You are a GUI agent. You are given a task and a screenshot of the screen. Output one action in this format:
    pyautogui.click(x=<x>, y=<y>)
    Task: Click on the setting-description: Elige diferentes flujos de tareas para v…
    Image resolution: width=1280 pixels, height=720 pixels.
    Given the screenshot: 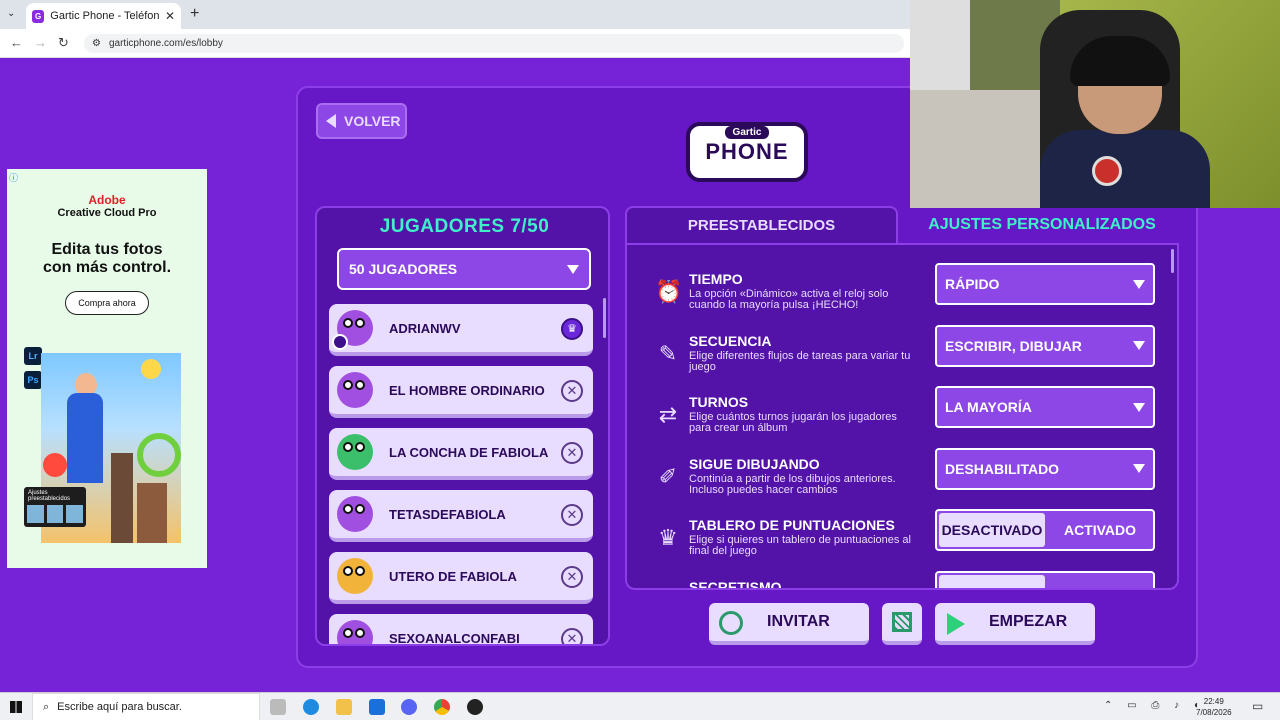 What is the action you would take?
    pyautogui.click(x=800, y=361)
    